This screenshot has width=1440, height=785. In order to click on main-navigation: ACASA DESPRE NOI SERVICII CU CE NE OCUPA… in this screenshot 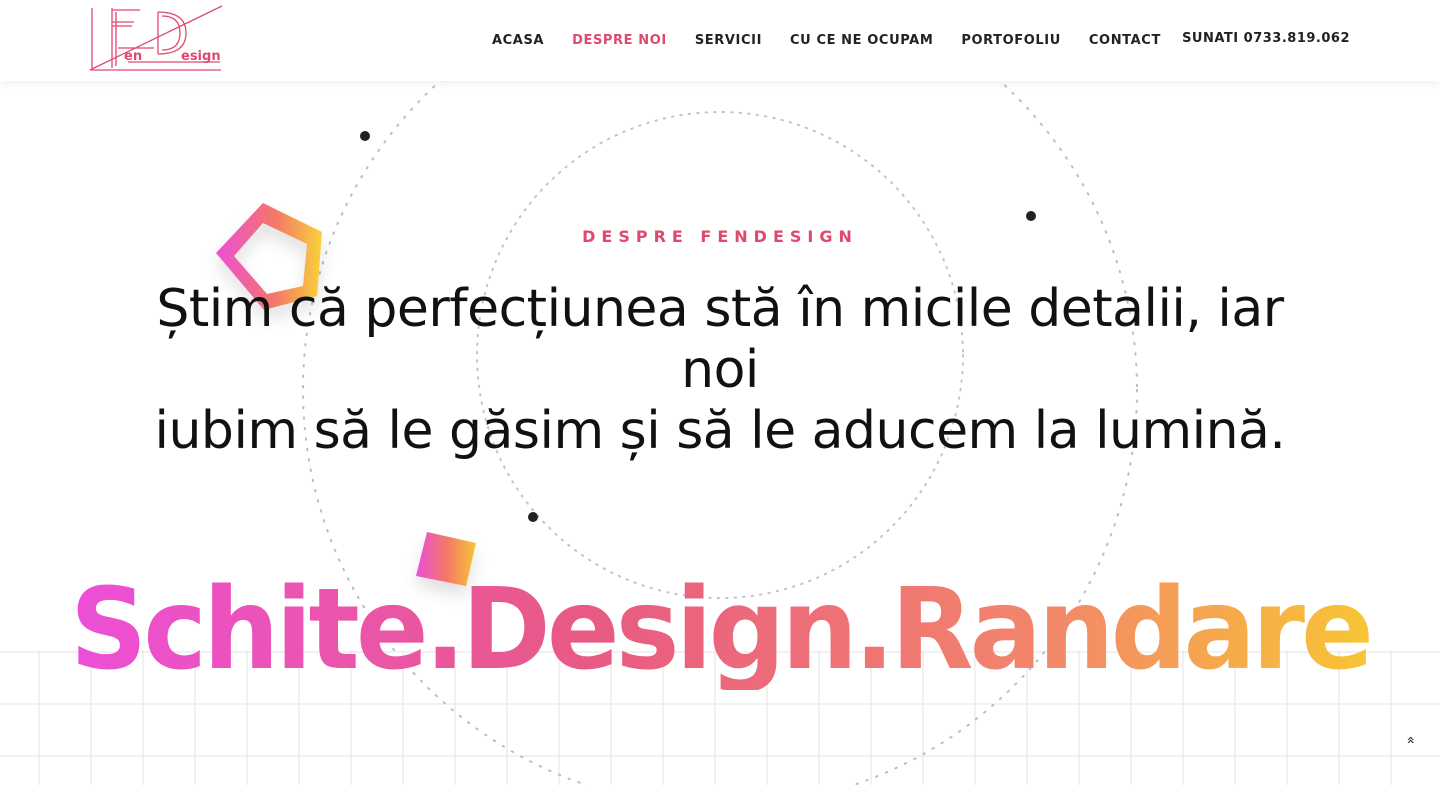, I will do `click(826, 40)`.